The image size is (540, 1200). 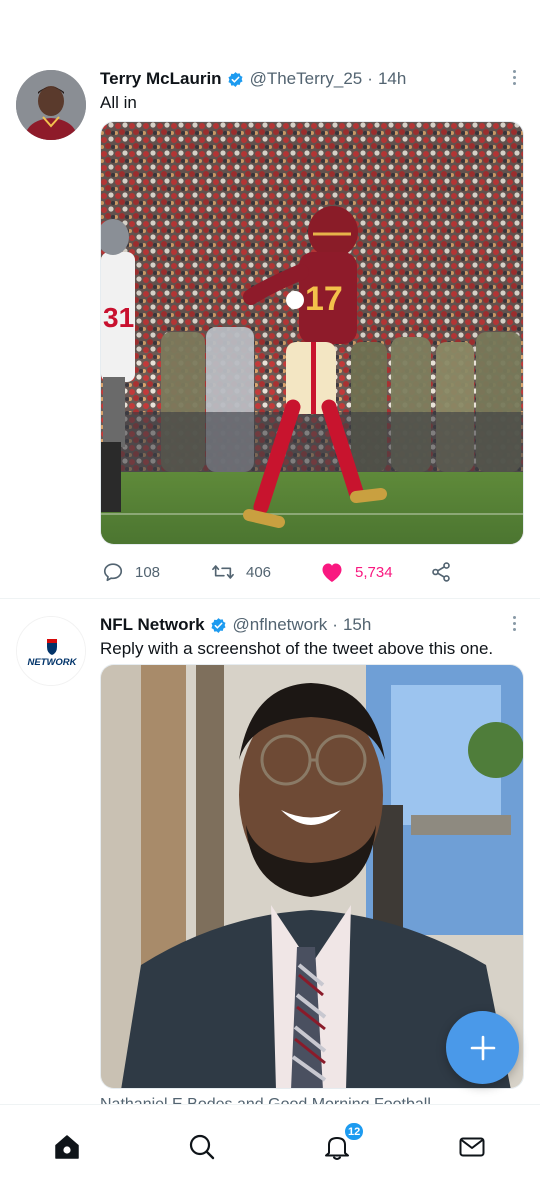 I want to click on tweet-header: NFL Network @nflnetwork · 15h, so click(x=300, y=625).